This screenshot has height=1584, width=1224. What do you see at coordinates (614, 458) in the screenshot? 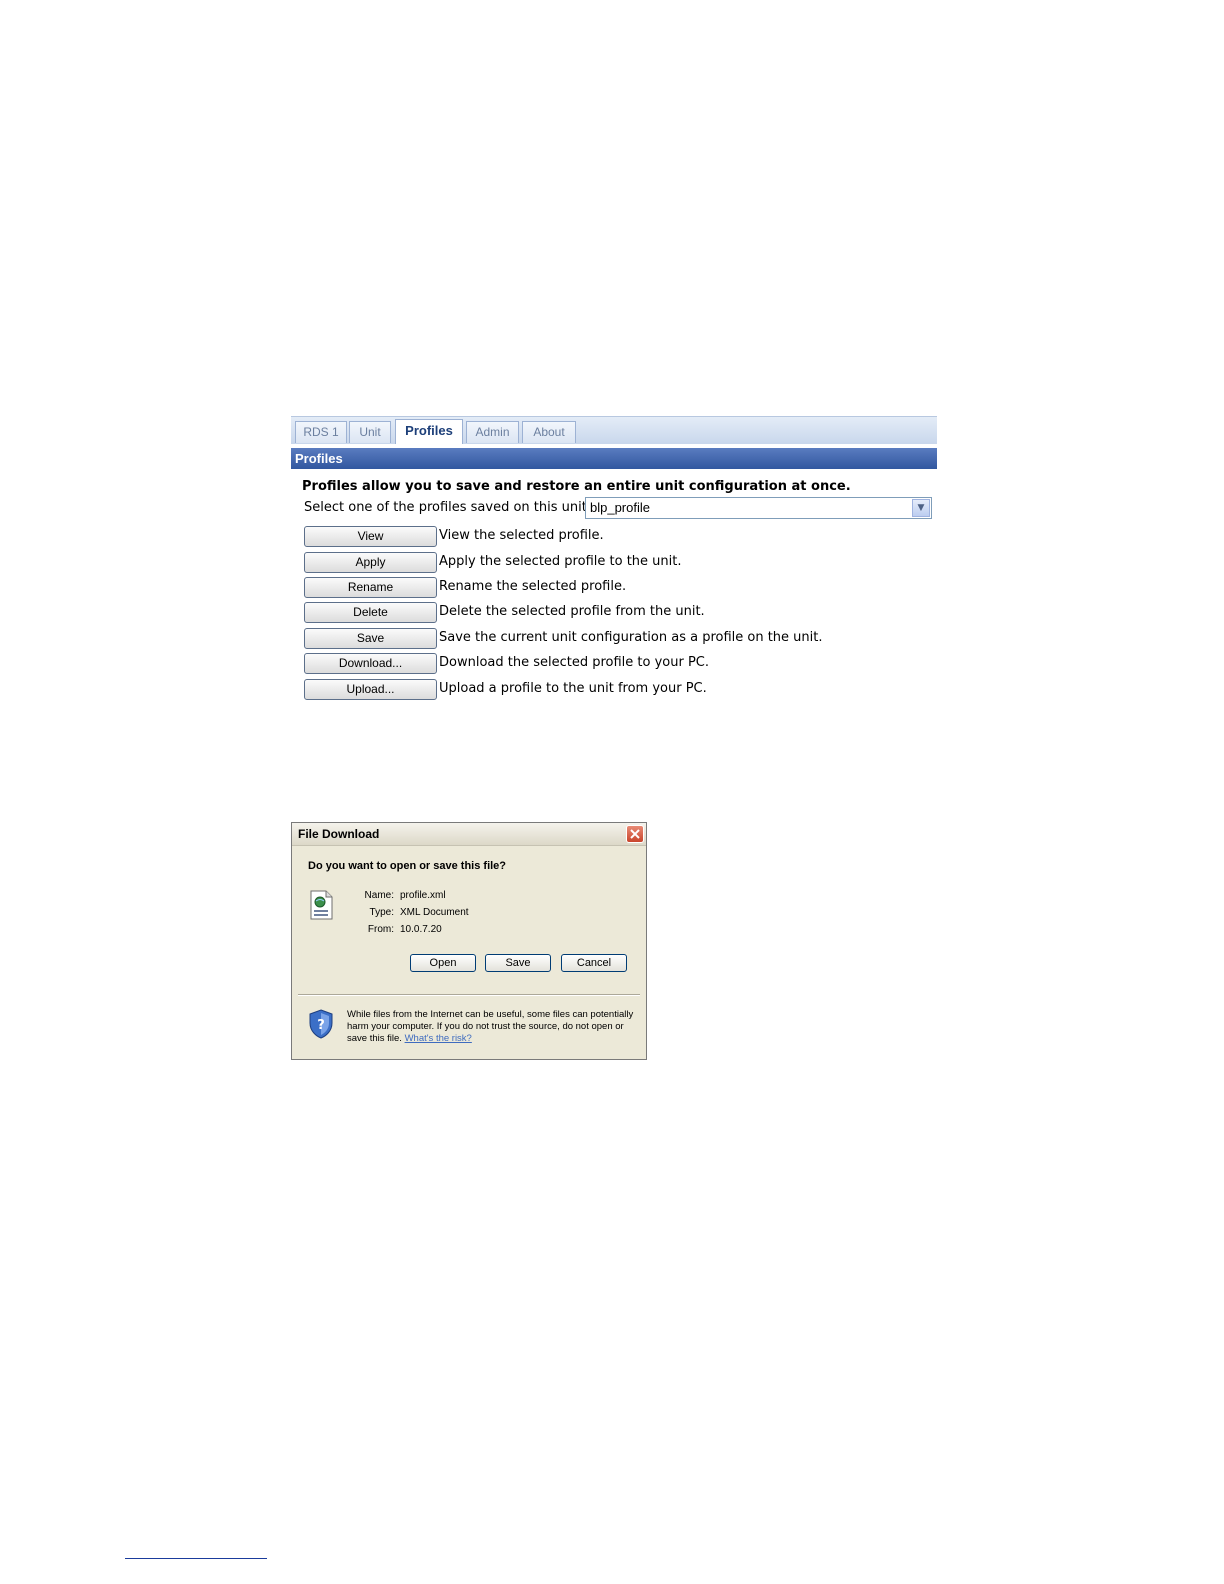
I see `section-header: Profiles` at bounding box center [614, 458].